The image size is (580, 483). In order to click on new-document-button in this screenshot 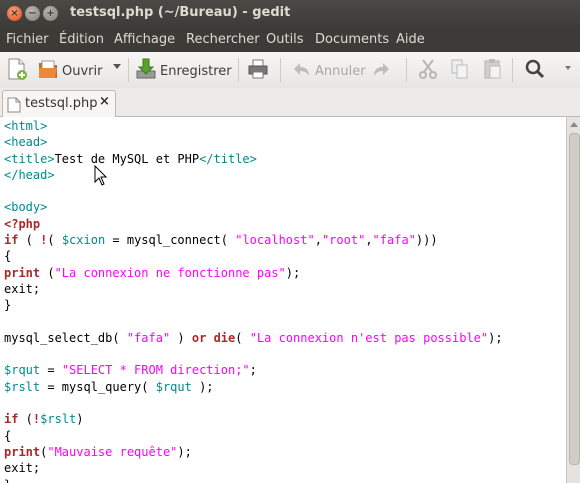, I will do `click(17, 70)`.